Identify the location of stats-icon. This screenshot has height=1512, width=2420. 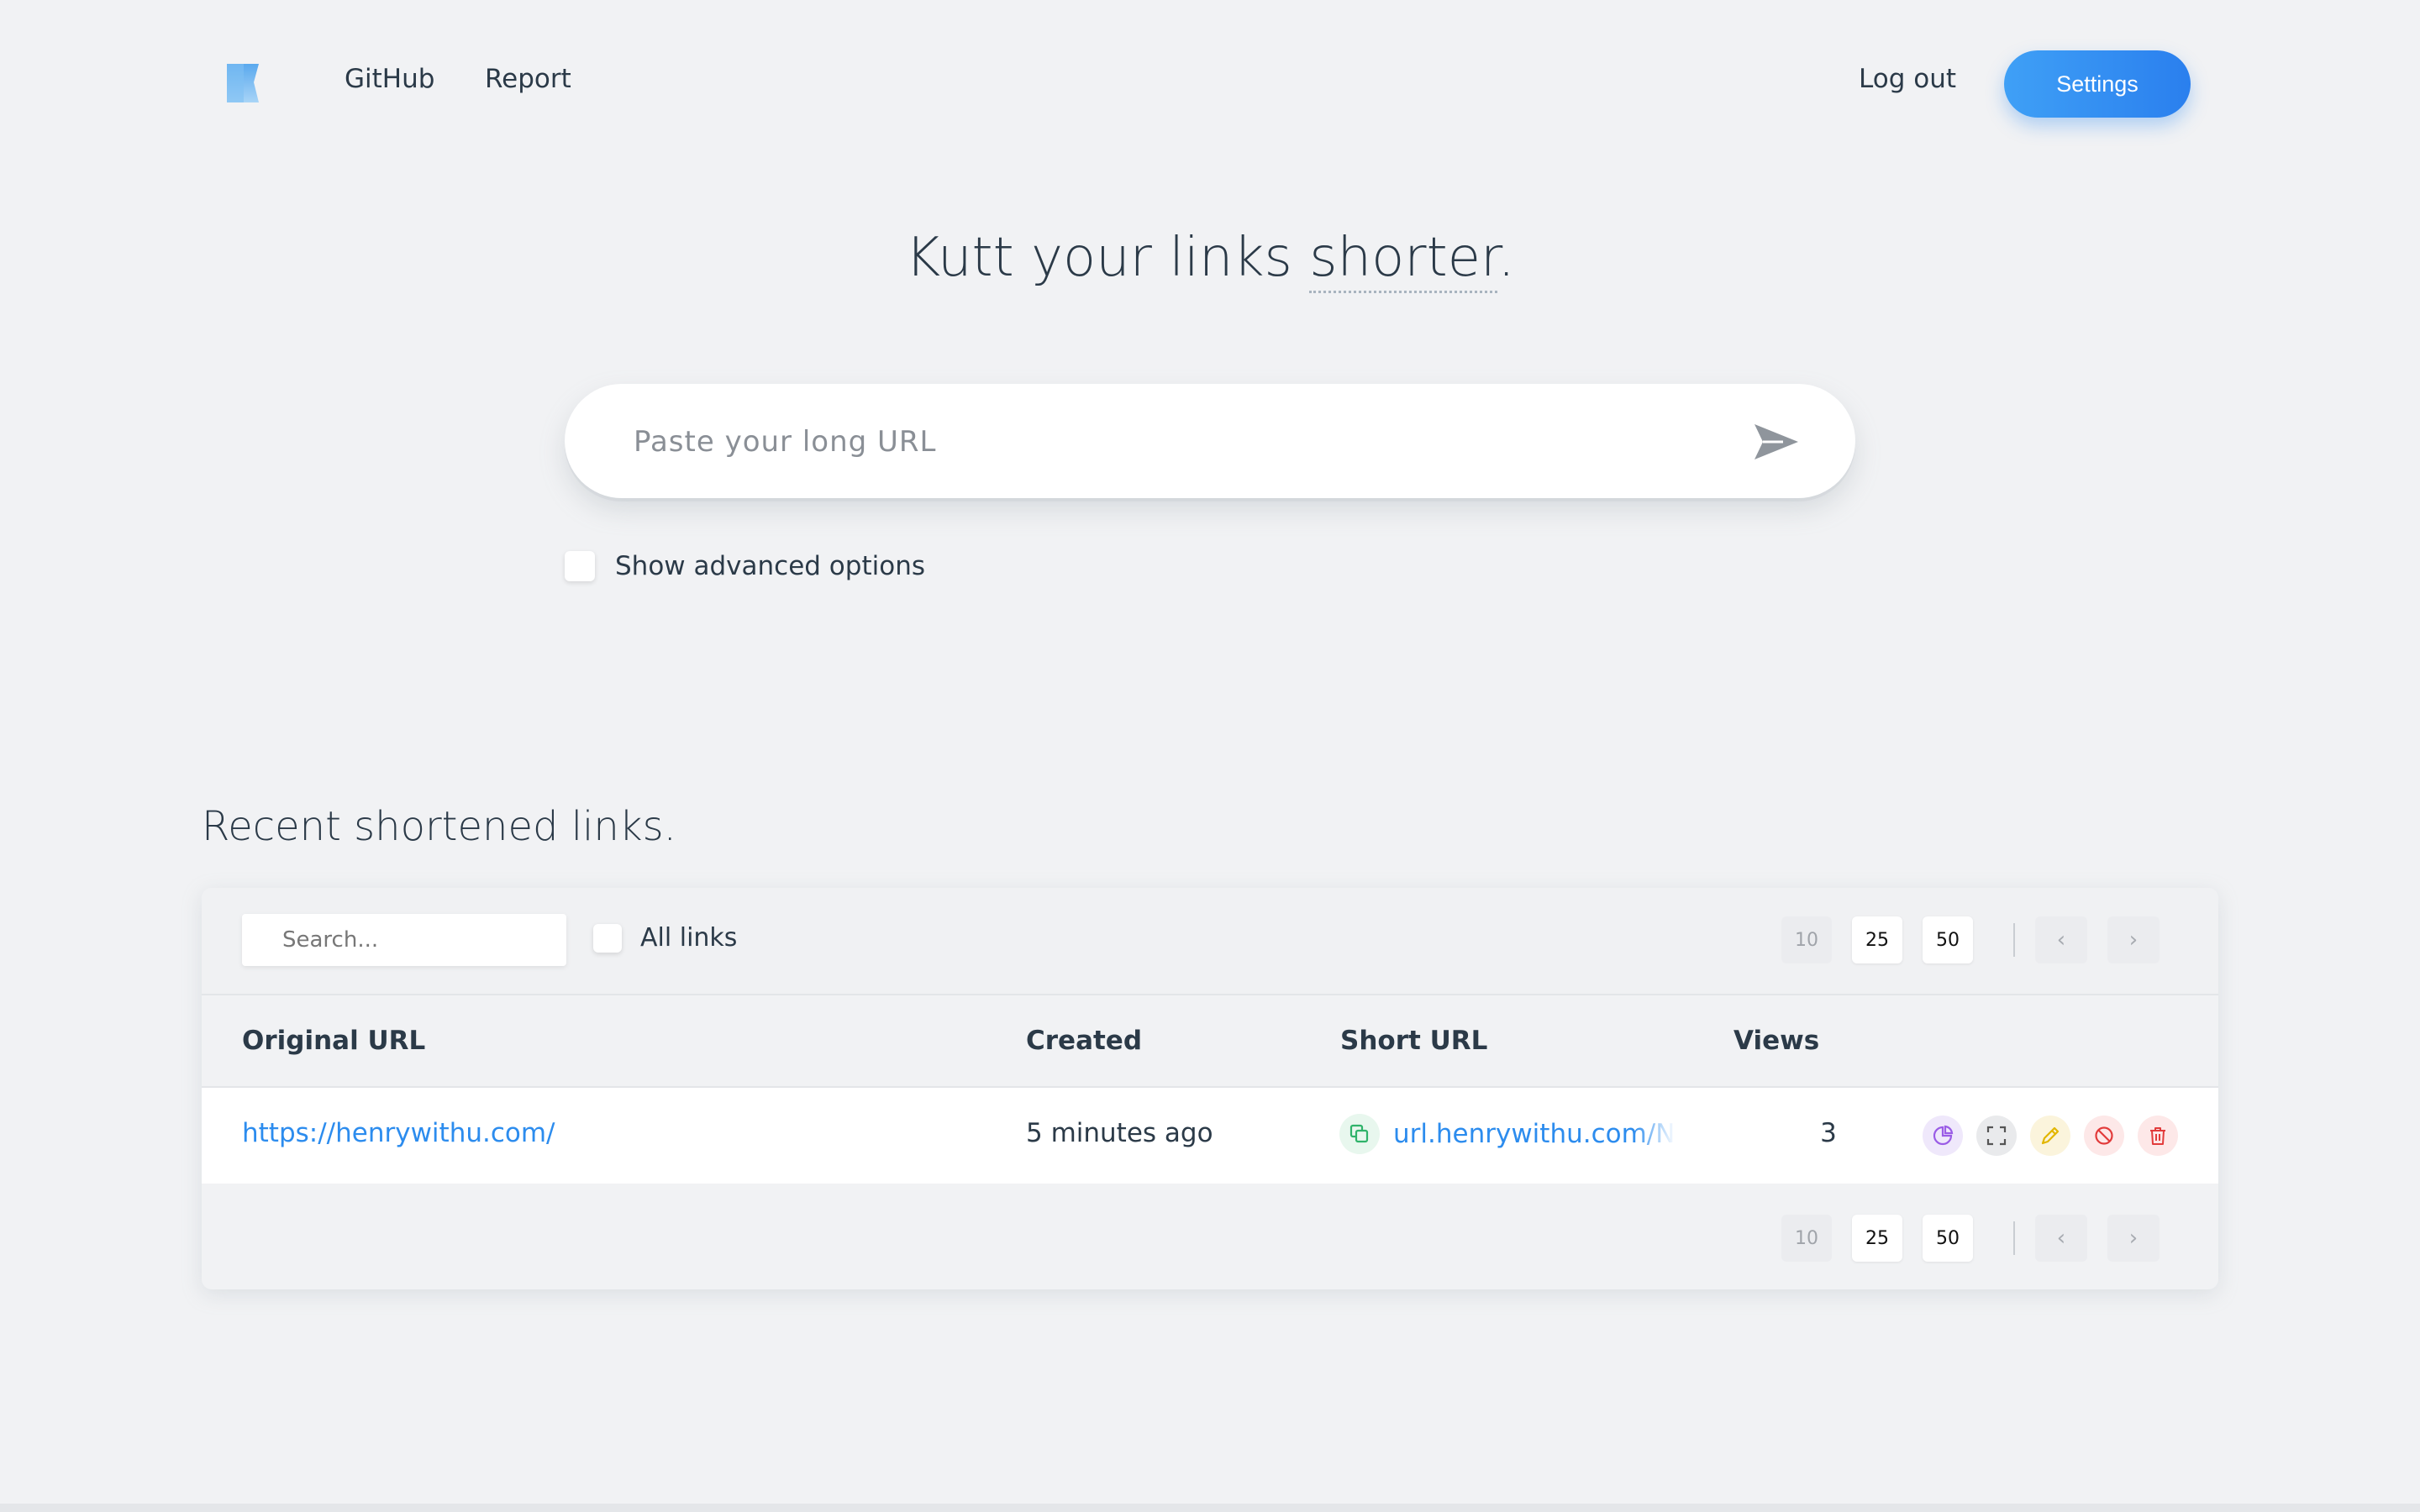
(1943, 1136).